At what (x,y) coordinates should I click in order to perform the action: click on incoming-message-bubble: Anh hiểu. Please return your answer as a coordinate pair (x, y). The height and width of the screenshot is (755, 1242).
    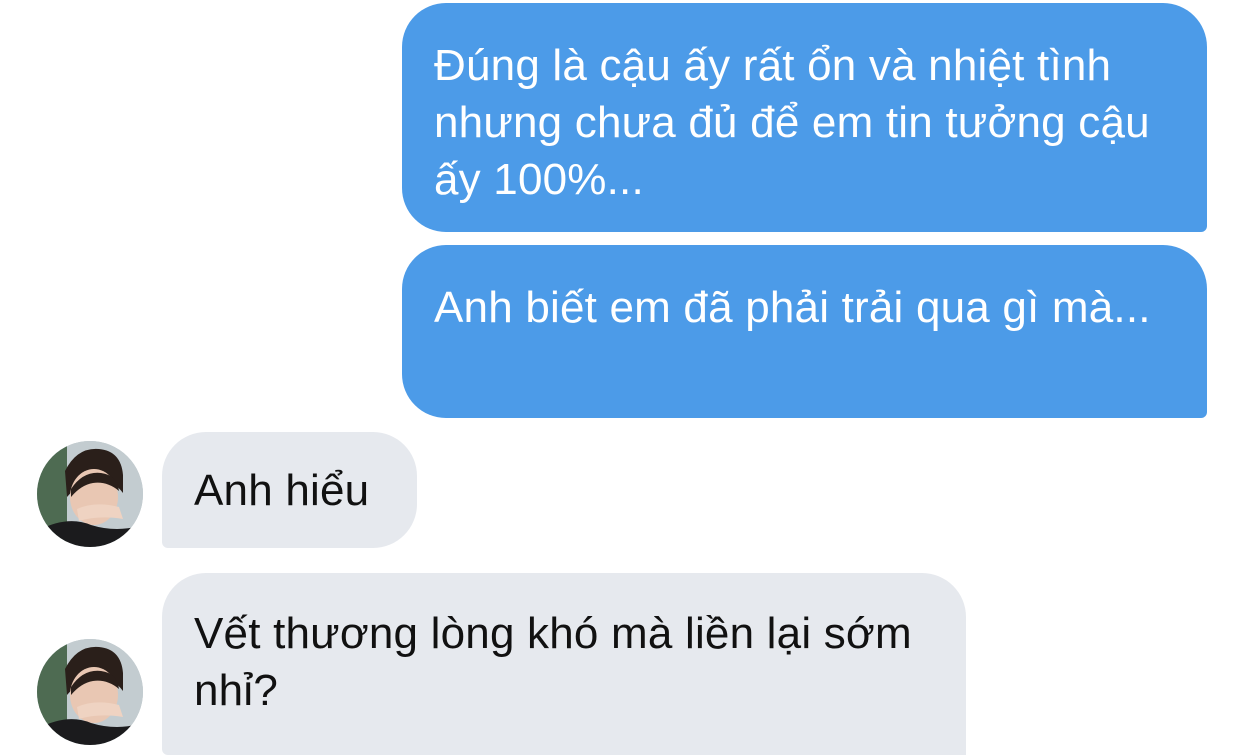
    Looking at the image, I should click on (289, 490).